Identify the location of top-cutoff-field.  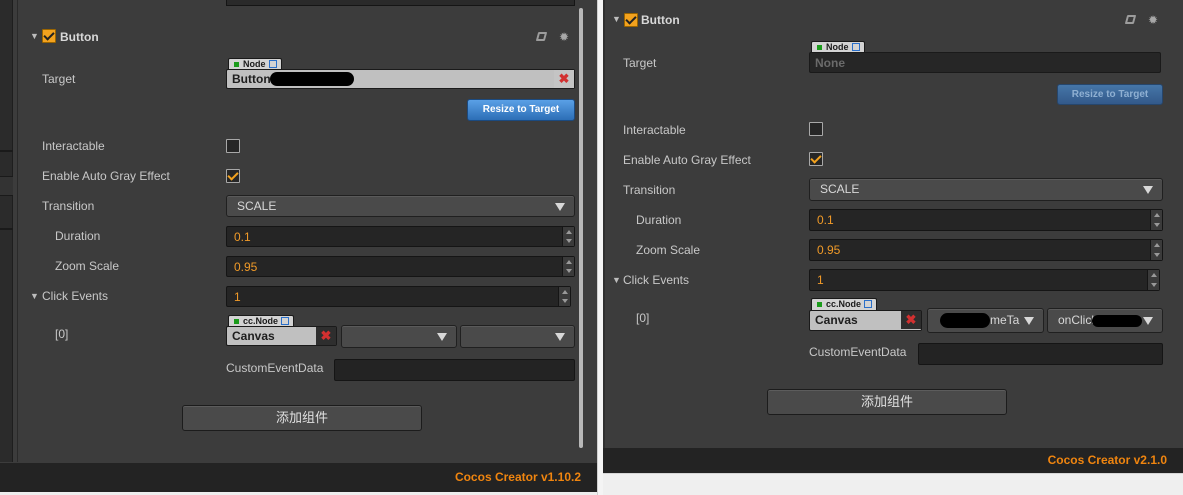
(400, 3).